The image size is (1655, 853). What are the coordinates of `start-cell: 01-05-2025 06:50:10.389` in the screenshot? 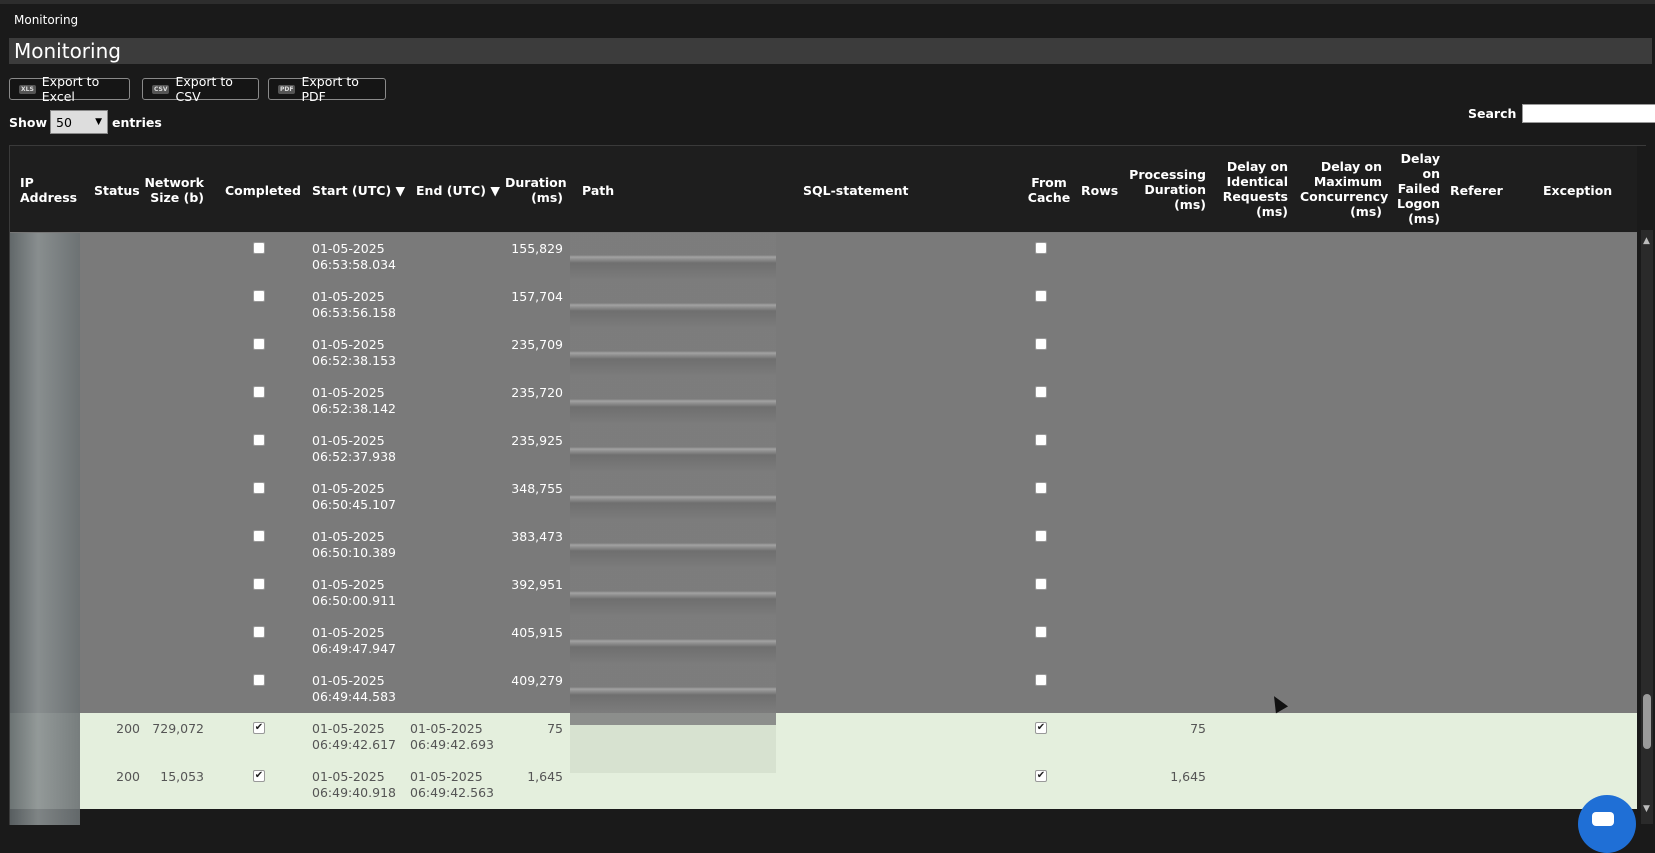 It's located at (354, 544).